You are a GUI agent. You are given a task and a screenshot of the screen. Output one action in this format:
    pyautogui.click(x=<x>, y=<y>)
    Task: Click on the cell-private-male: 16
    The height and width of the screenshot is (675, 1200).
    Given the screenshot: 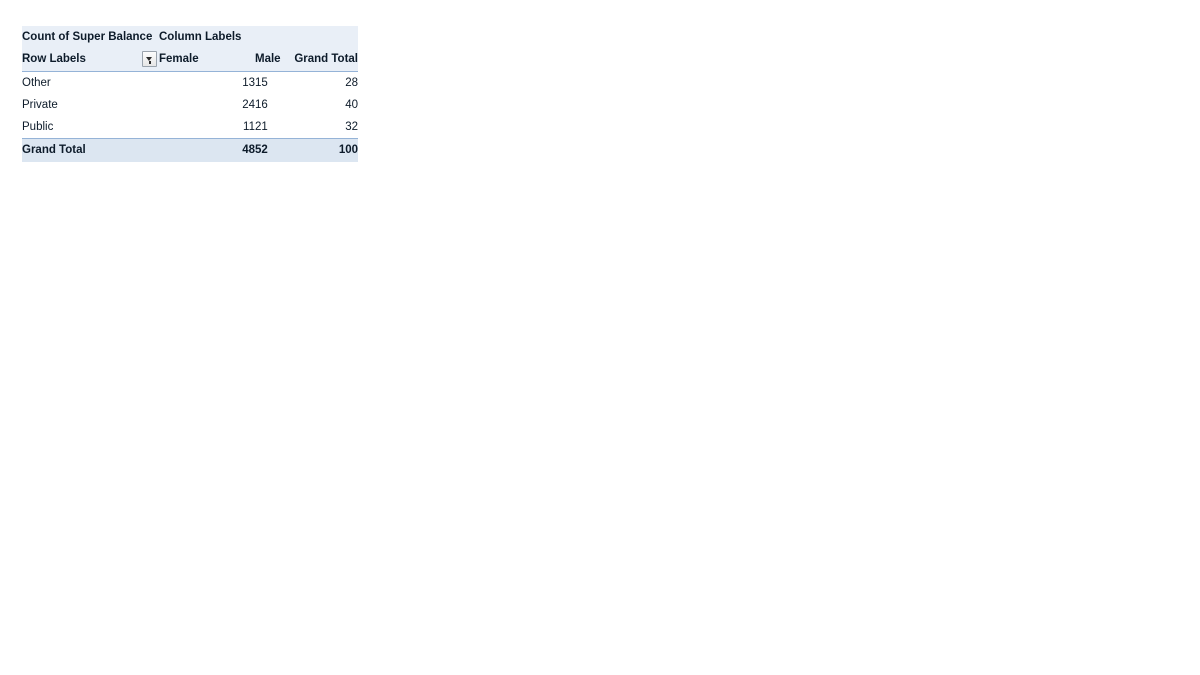 What is the action you would take?
    pyautogui.click(x=272, y=105)
    